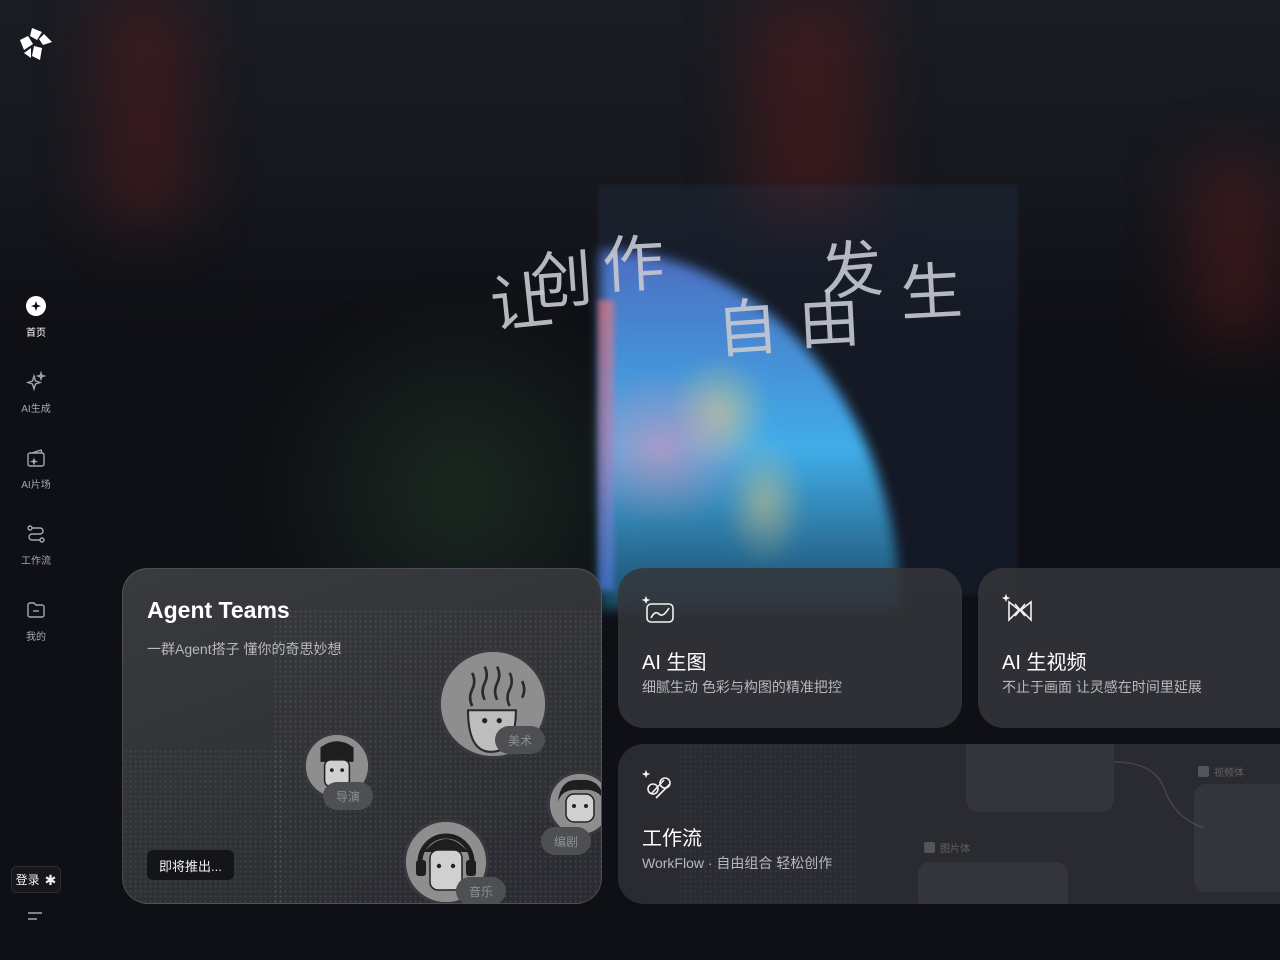 The image size is (1280, 960). I want to click on sidebar-item-ai-studio: AI片场, so click(36, 468).